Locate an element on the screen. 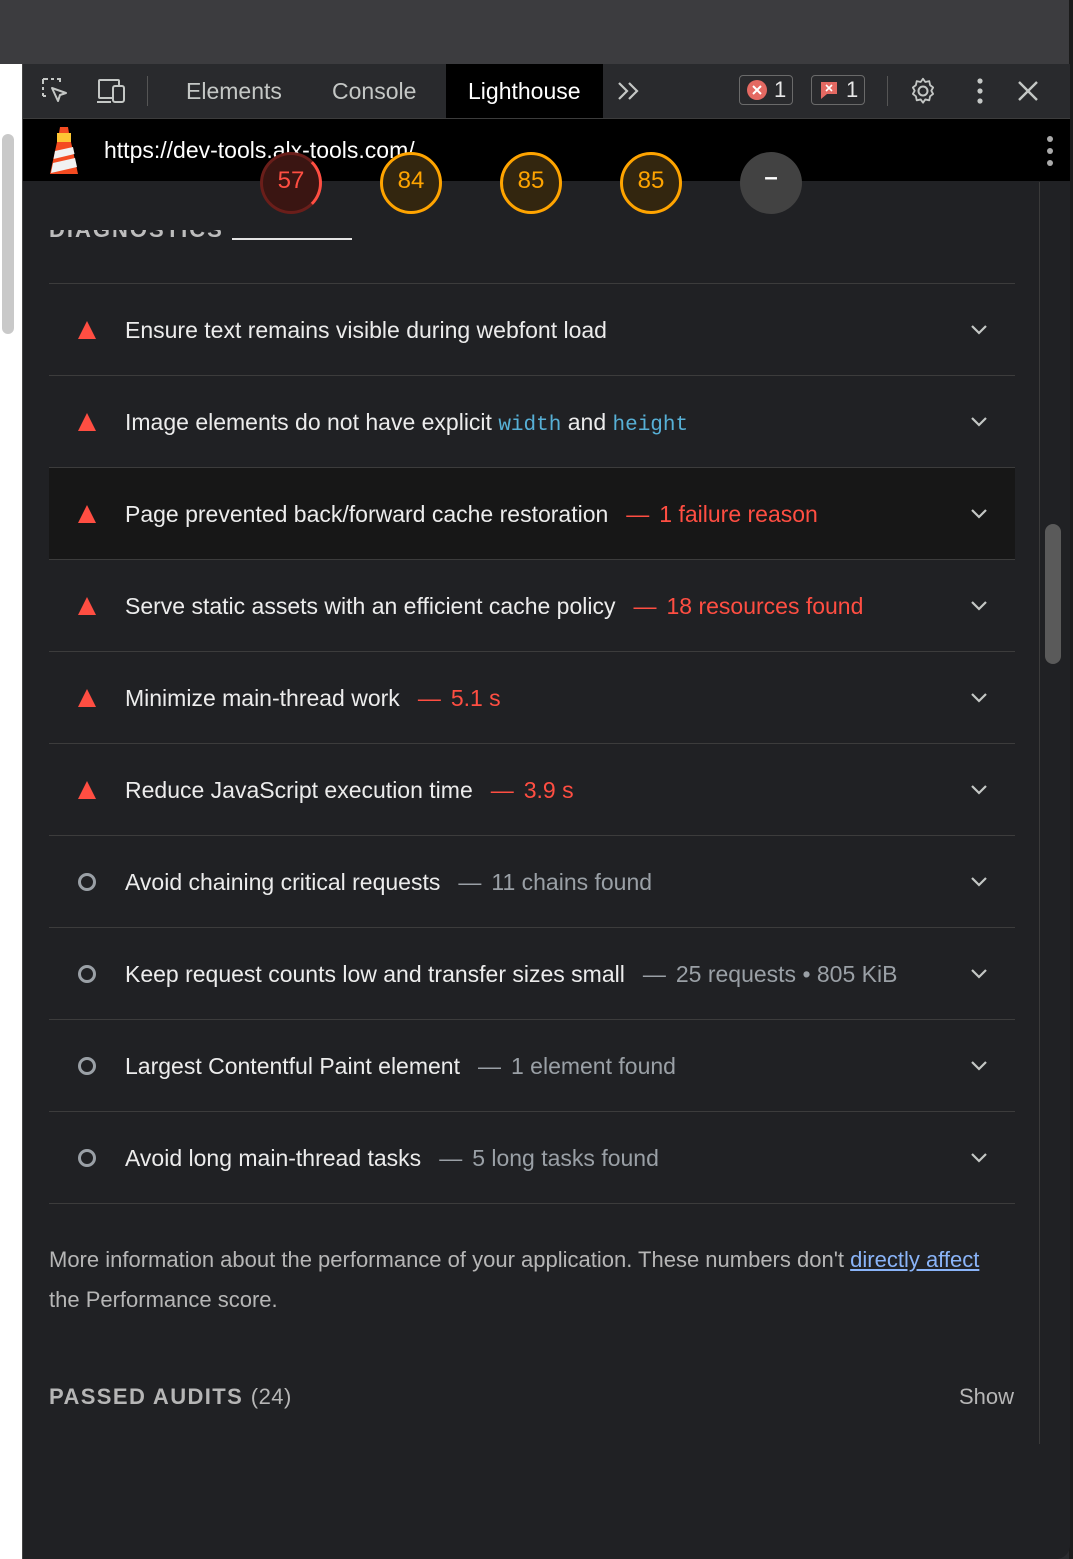 This screenshot has height=1559, width=1073. accessibility-score-gauge: 84 is located at coordinates (411, 183).